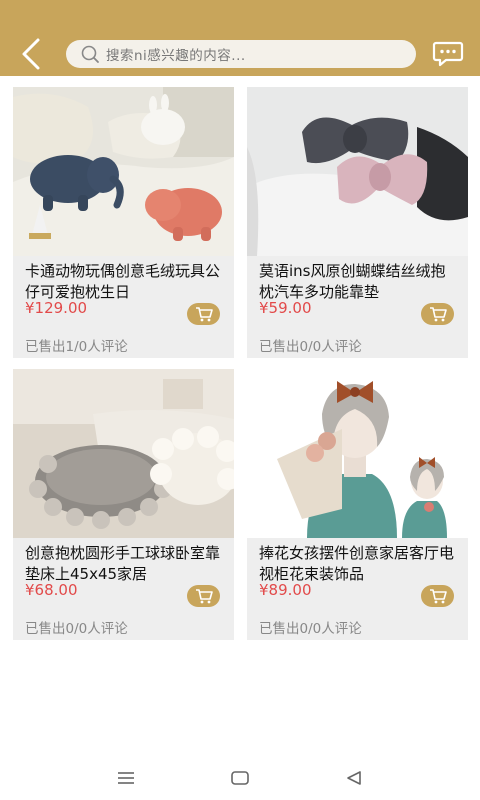 This screenshot has width=480, height=800. I want to click on product-image-flower-girl-figurine, so click(357, 453).